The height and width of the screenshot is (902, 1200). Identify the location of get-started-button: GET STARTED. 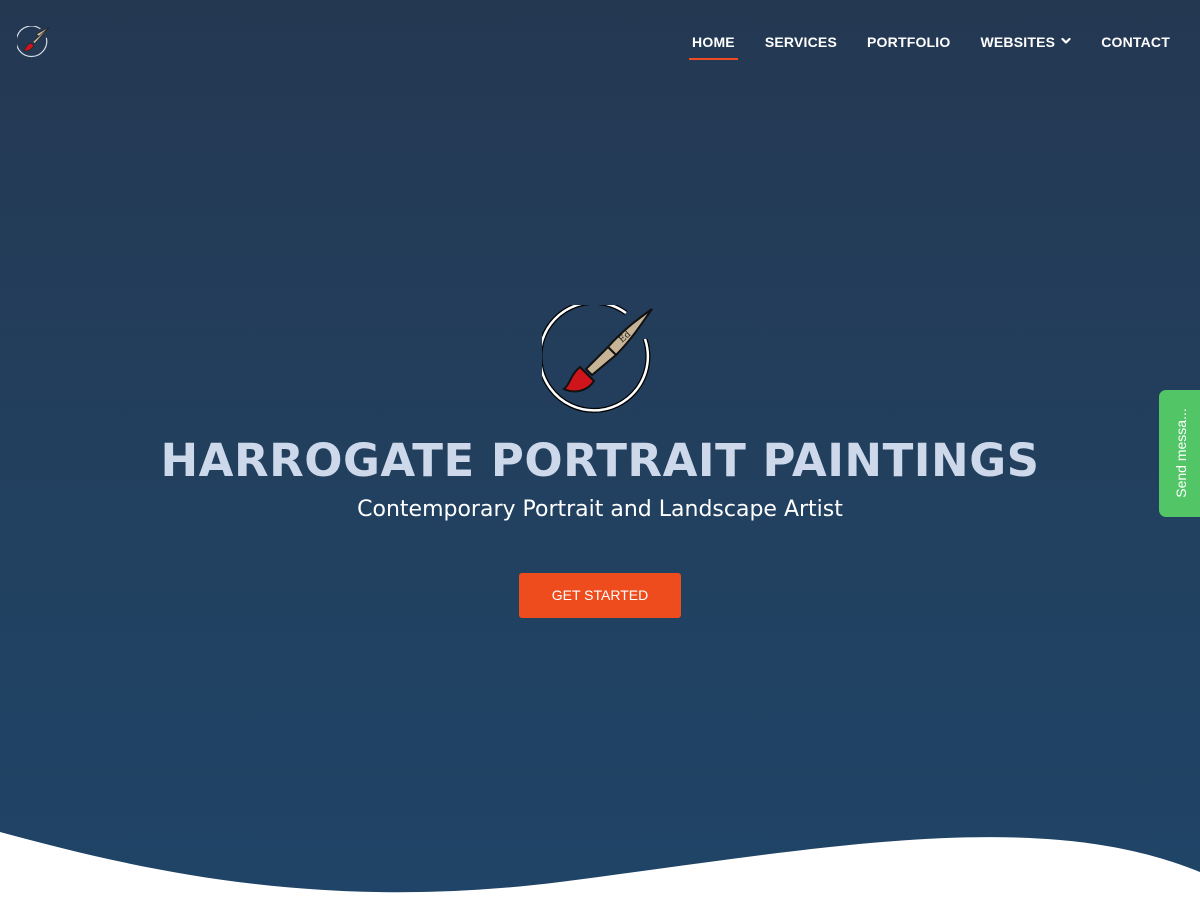
(600, 595).